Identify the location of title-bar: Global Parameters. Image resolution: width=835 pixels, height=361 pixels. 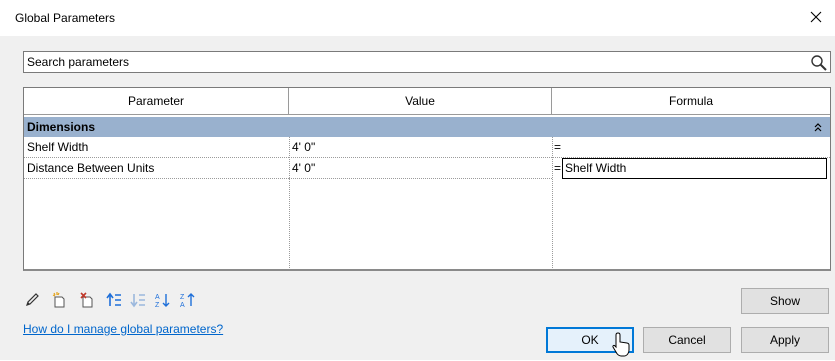
(417, 18).